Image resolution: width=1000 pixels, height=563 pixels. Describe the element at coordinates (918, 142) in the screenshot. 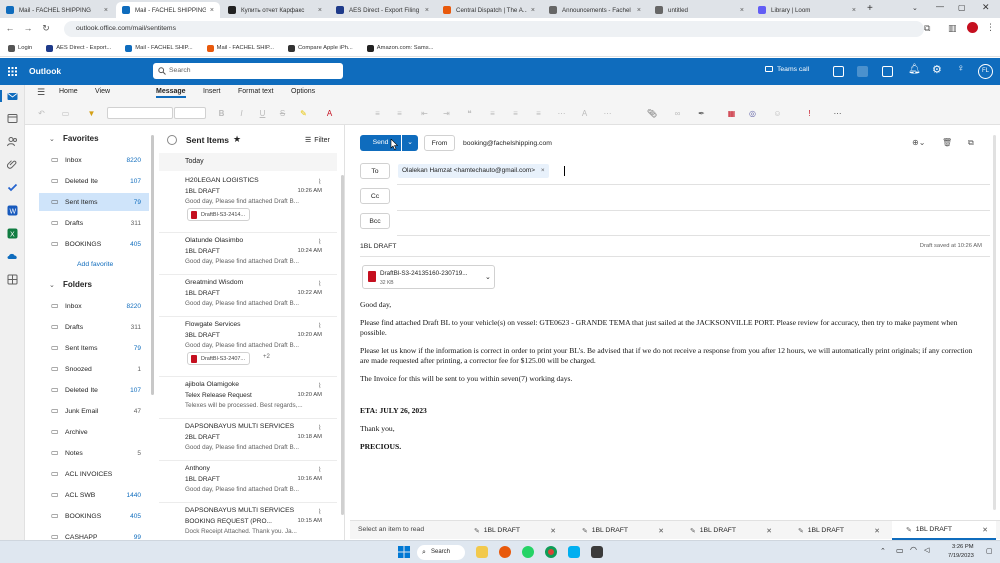

I see `zoom-icon: ⊕⌄` at that location.